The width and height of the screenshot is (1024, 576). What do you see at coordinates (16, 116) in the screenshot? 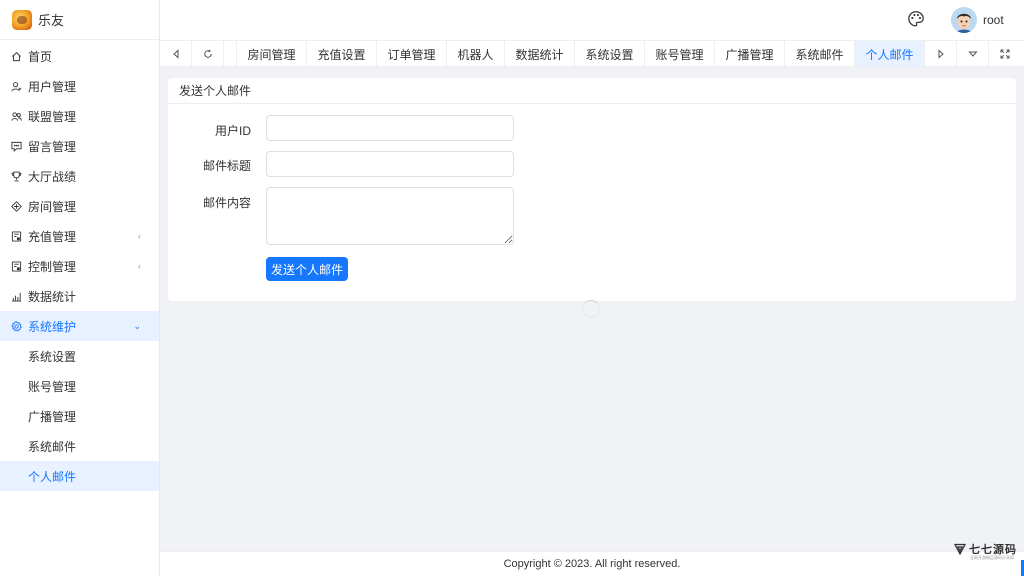
I see `users-icon` at bounding box center [16, 116].